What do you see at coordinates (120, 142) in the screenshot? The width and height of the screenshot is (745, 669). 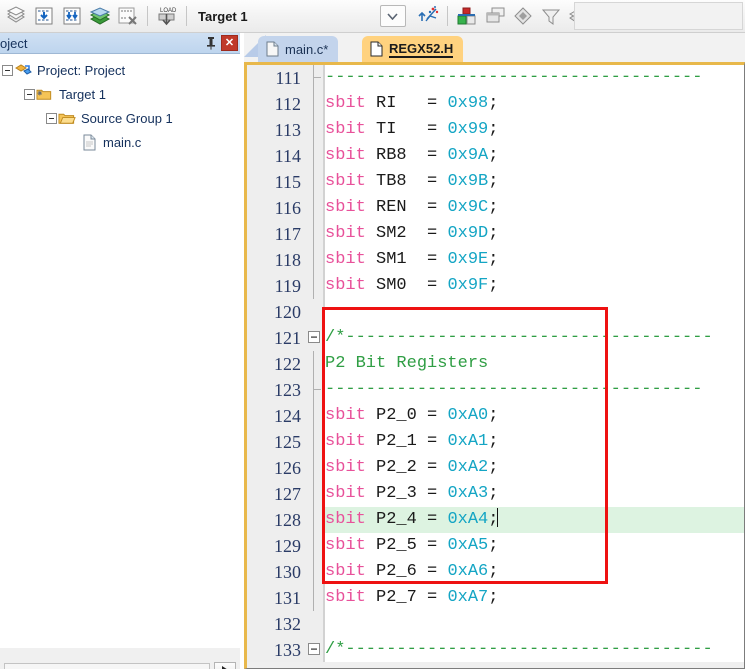 I see `tree-item-main-c: main.c` at bounding box center [120, 142].